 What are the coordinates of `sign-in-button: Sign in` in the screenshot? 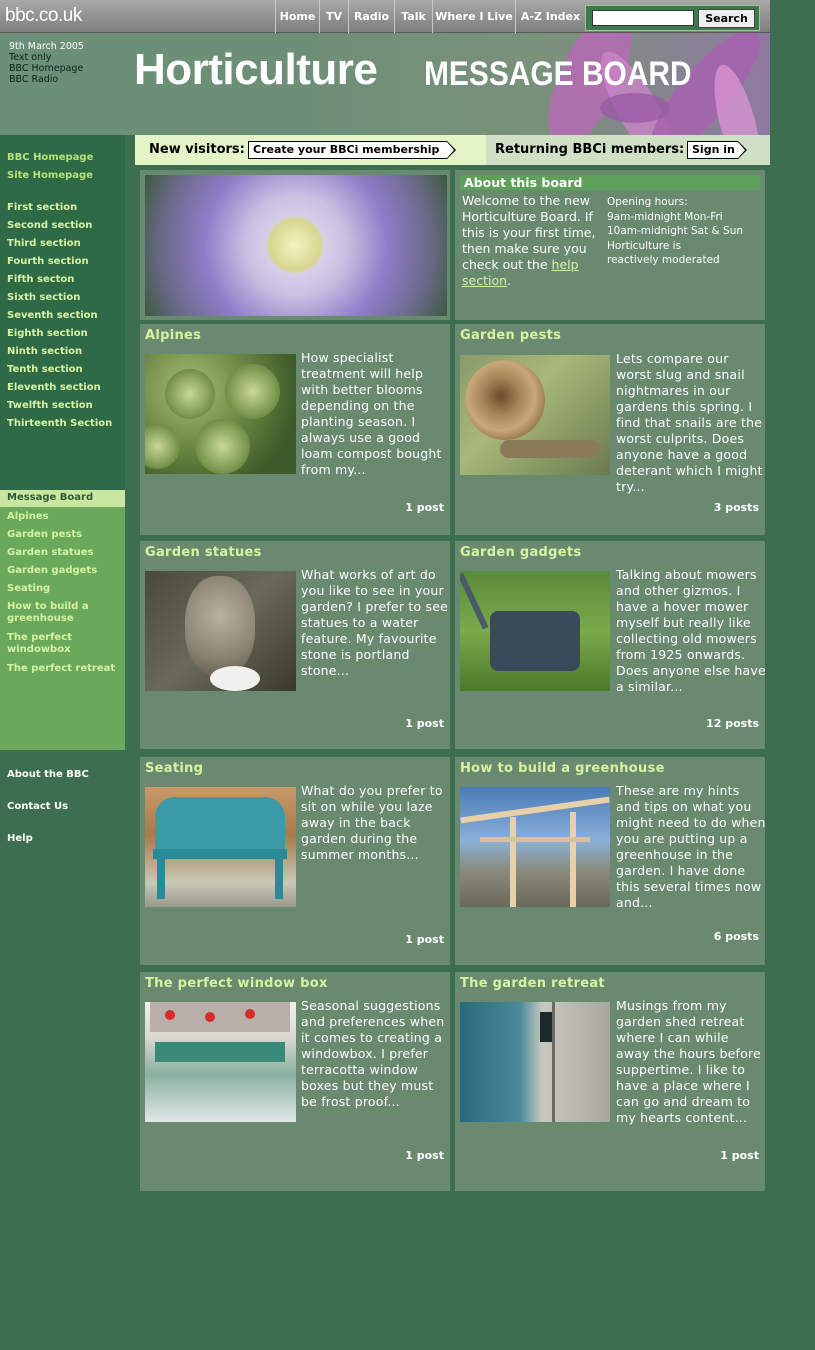 It's located at (717, 150).